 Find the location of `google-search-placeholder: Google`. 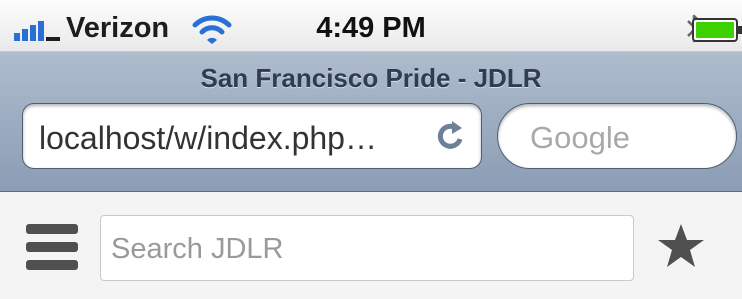

google-search-placeholder: Google is located at coordinates (580, 137).